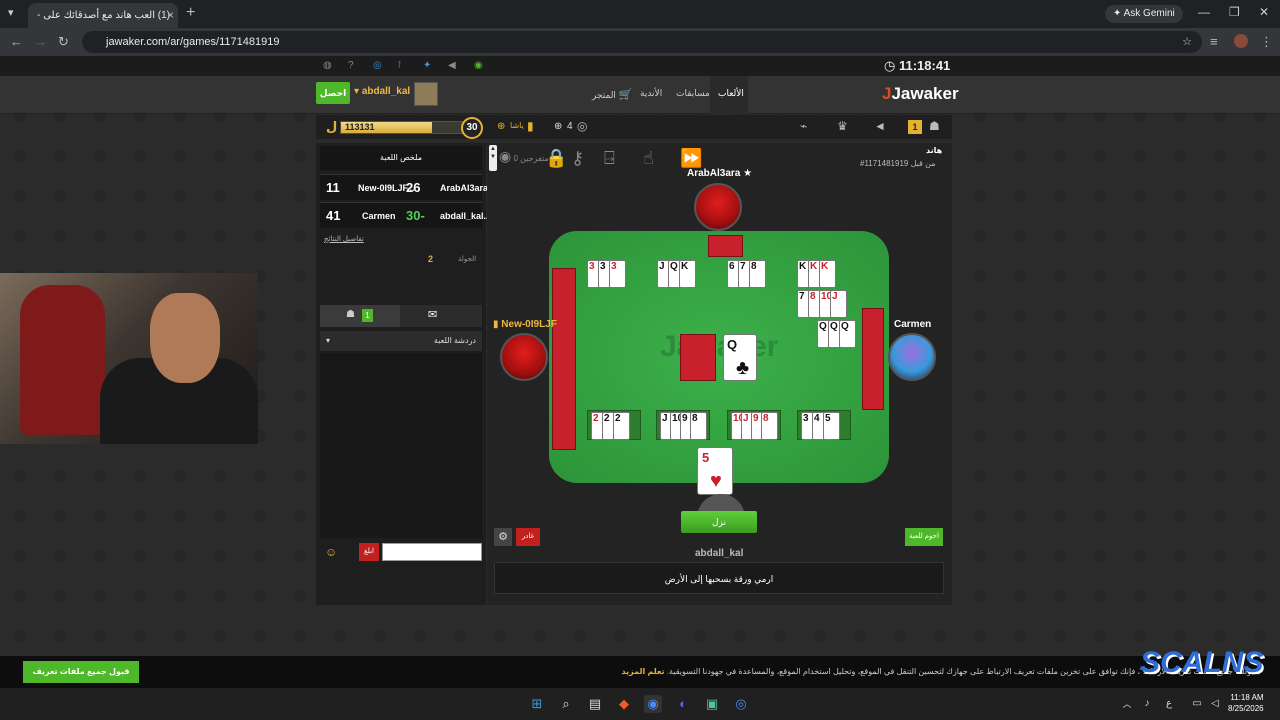 The height and width of the screenshot is (720, 1280). I want to click on meld-group: 2 2 2, so click(614, 425).